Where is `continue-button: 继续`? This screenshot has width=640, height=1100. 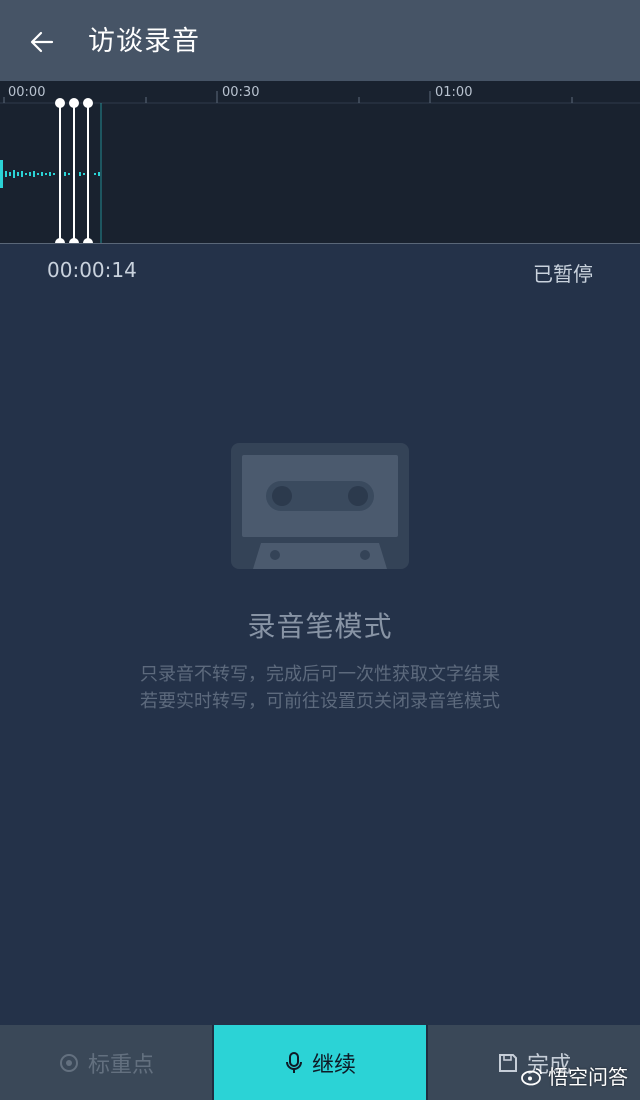 continue-button: 继续 is located at coordinates (320, 1062).